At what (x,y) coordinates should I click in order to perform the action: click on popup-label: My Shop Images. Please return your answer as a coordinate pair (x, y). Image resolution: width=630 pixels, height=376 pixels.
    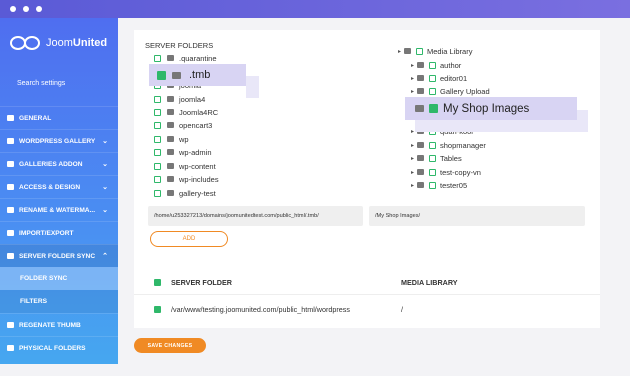
    Looking at the image, I should click on (486, 108).